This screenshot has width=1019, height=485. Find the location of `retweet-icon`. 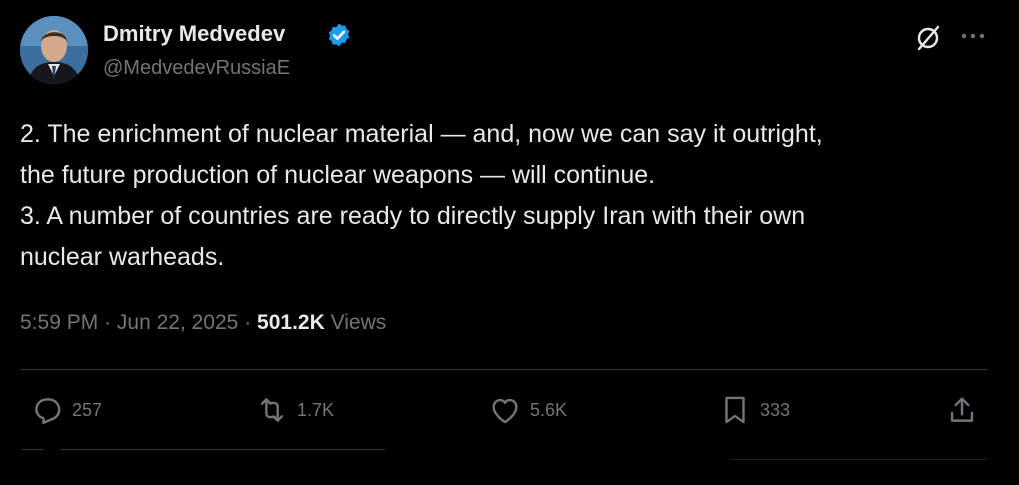

retweet-icon is located at coordinates (272, 410).